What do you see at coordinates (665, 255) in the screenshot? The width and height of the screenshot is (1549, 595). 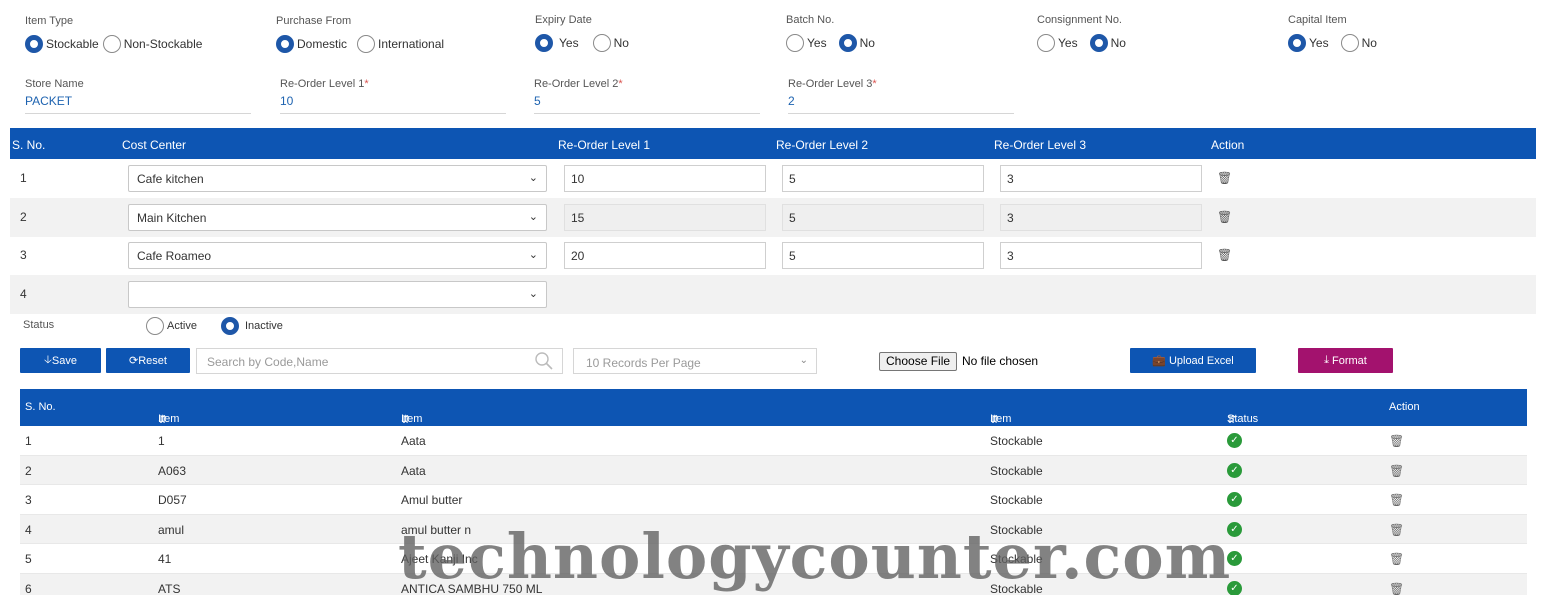 I see `reorder-level-1-input: 20` at bounding box center [665, 255].